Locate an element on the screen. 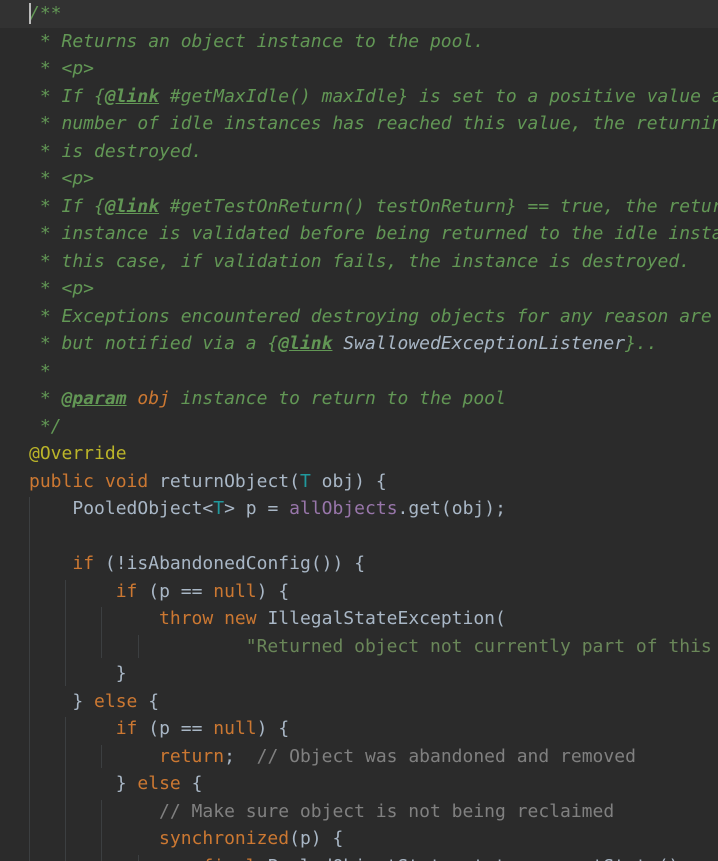  code-line: if (!isAbandonedConfig()) { is located at coordinates (359, 564).